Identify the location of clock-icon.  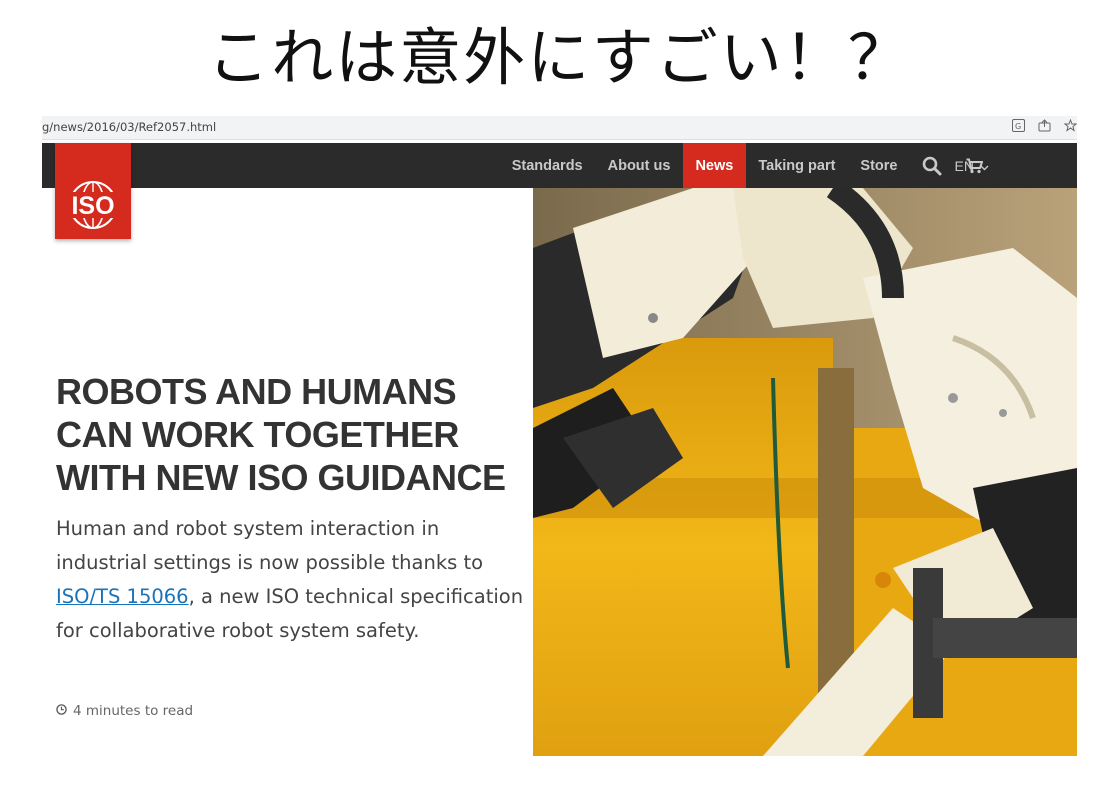
(61, 711).